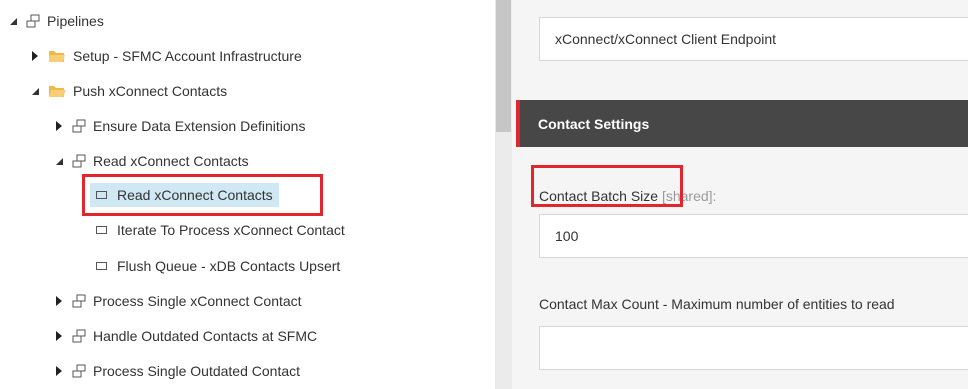 The image size is (968, 389). I want to click on tree-node-pipelines: Pipelines, so click(56, 21).